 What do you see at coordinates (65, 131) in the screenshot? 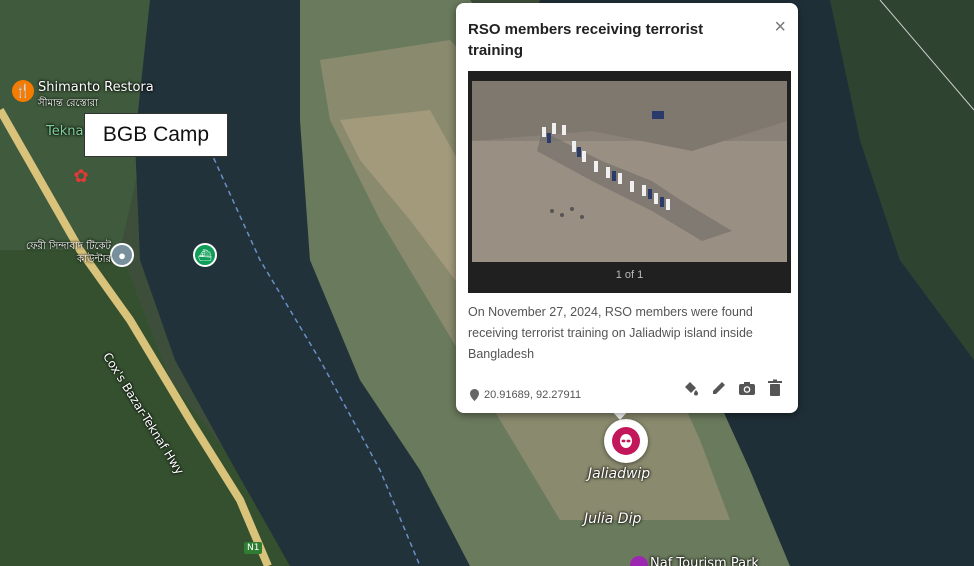
I see `teknaf-label: Tekna` at bounding box center [65, 131].